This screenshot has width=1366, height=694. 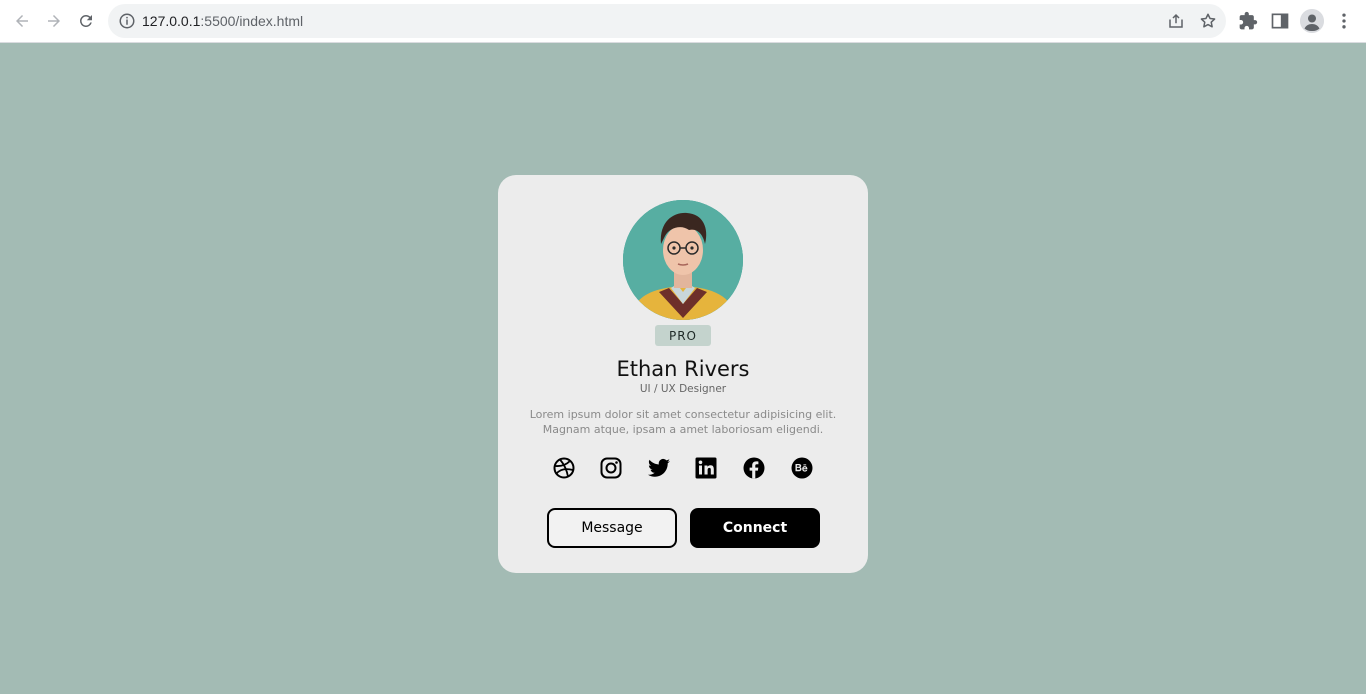 I want to click on url-host: 127.0.0.1, so click(x=171, y=21).